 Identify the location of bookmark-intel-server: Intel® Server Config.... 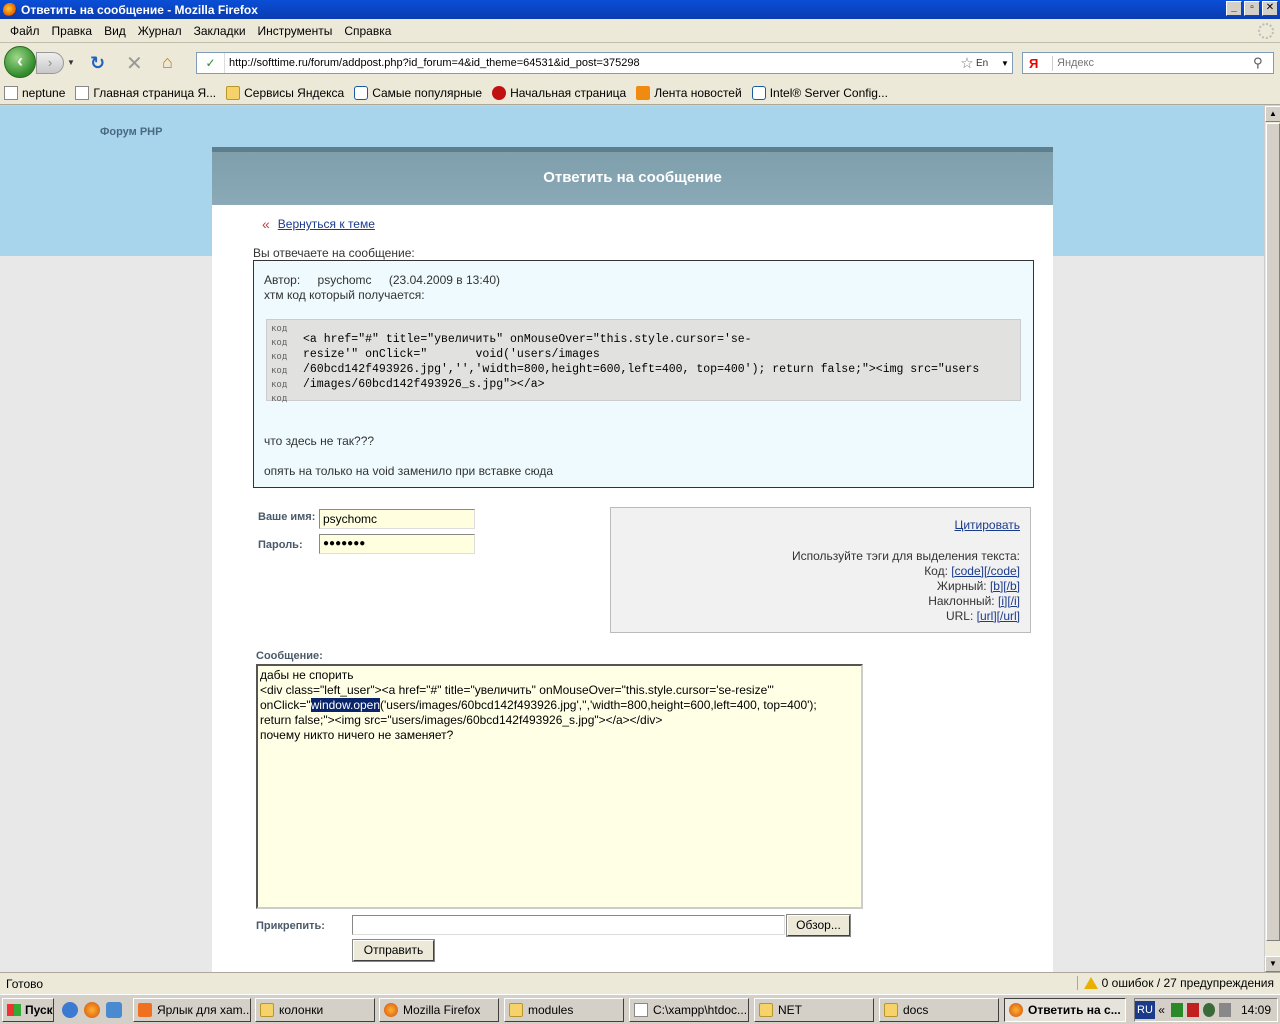
(819, 92).